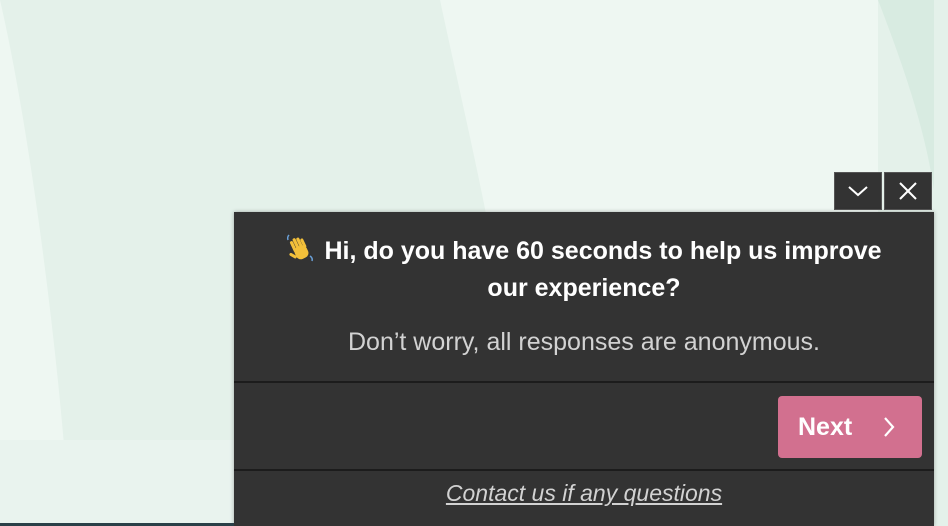  I want to click on next-button: Next, so click(850, 427).